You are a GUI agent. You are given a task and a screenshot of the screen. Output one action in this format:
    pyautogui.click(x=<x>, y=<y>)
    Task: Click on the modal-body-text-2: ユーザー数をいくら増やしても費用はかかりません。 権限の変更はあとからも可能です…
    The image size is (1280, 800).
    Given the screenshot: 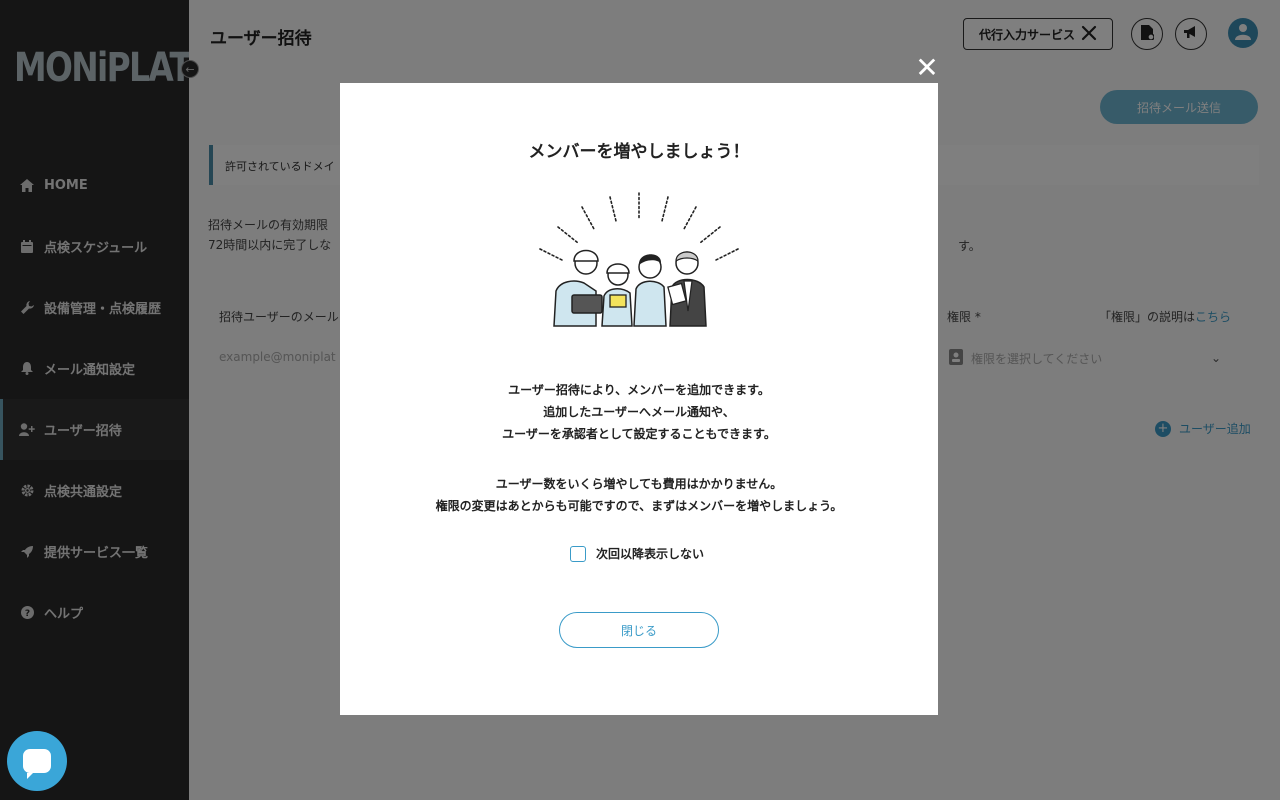 What is the action you would take?
    pyautogui.click(x=639, y=495)
    